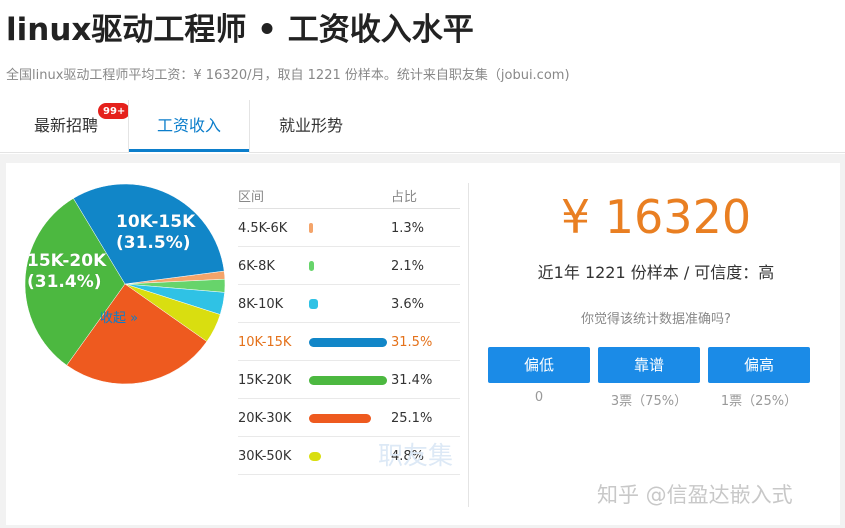  Describe the element at coordinates (119, 316) in the screenshot. I see `collapse-link: 收起 »` at that location.